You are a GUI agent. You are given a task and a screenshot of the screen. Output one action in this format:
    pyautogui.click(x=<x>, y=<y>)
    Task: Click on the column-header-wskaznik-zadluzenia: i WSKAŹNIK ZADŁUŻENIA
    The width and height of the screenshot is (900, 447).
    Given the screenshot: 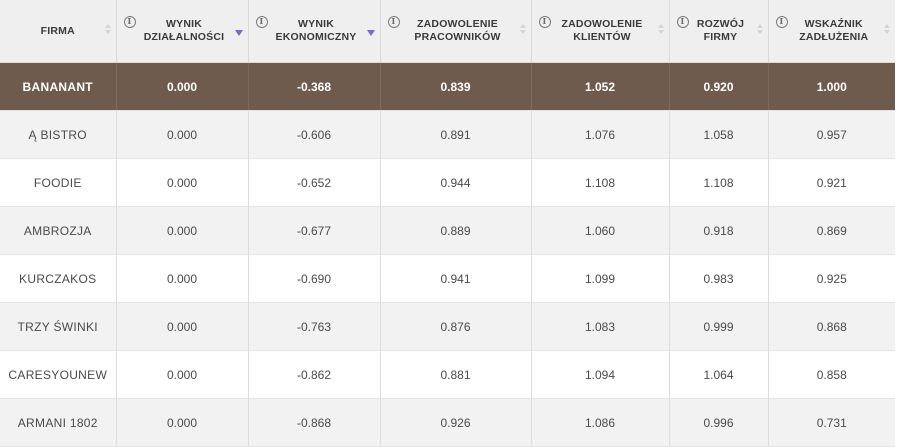 What is the action you would take?
    pyautogui.click(x=831, y=31)
    